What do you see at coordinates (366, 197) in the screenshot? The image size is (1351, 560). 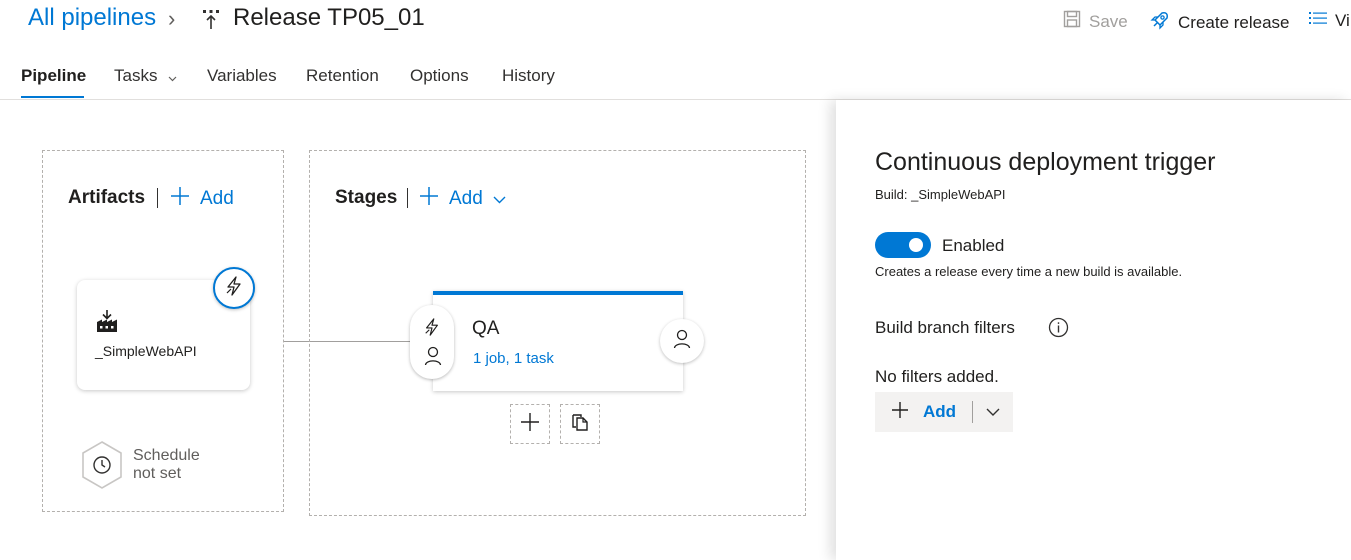 I see `stages-title: Stages` at bounding box center [366, 197].